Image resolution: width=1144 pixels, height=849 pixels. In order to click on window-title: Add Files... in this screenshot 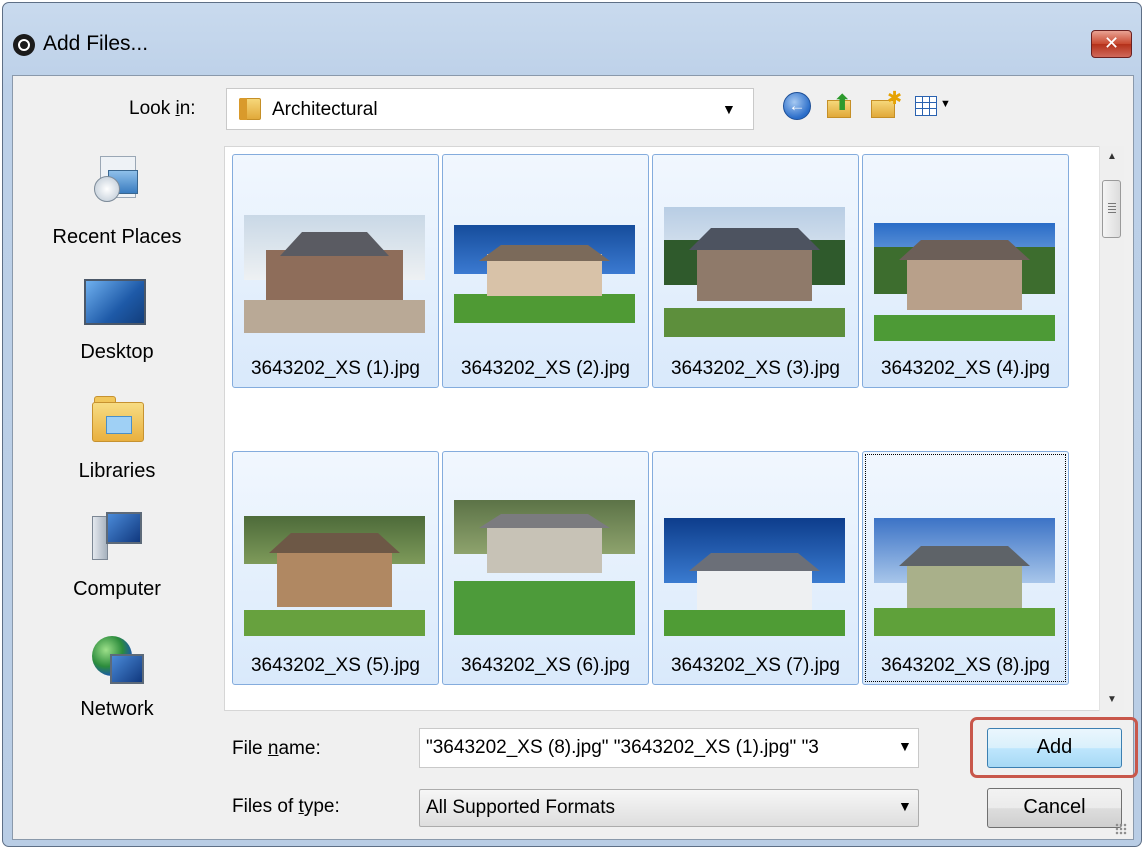, I will do `click(96, 43)`.